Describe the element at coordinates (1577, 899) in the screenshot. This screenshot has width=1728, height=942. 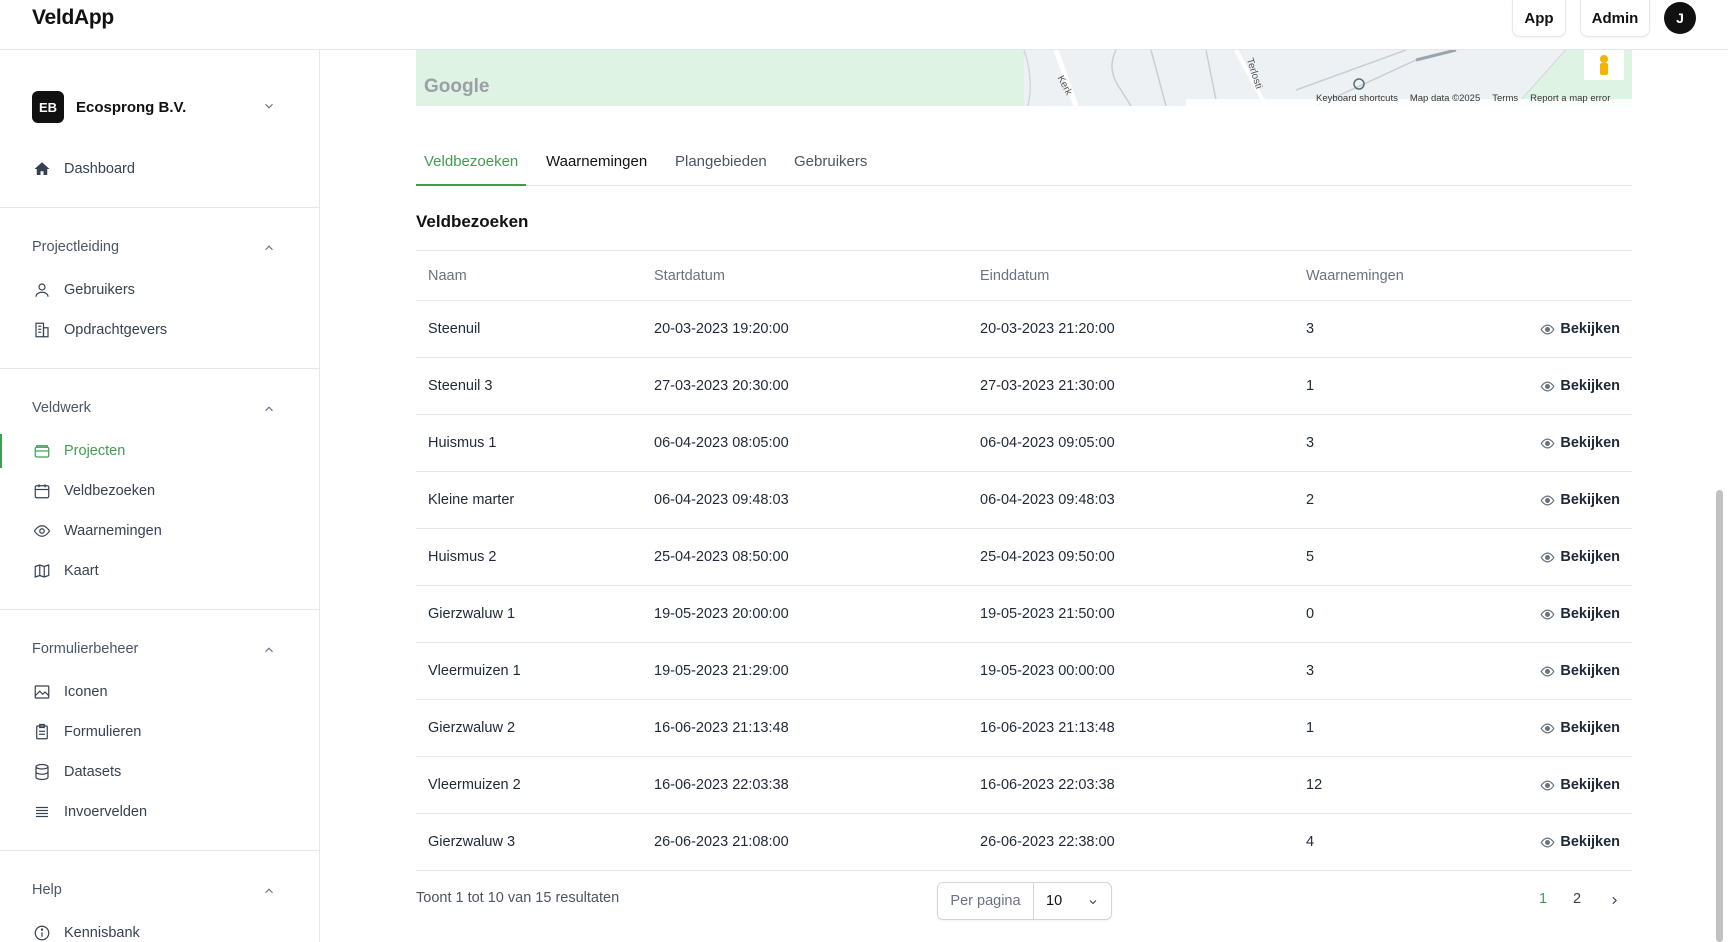
I see `page-link-2: 2` at that location.